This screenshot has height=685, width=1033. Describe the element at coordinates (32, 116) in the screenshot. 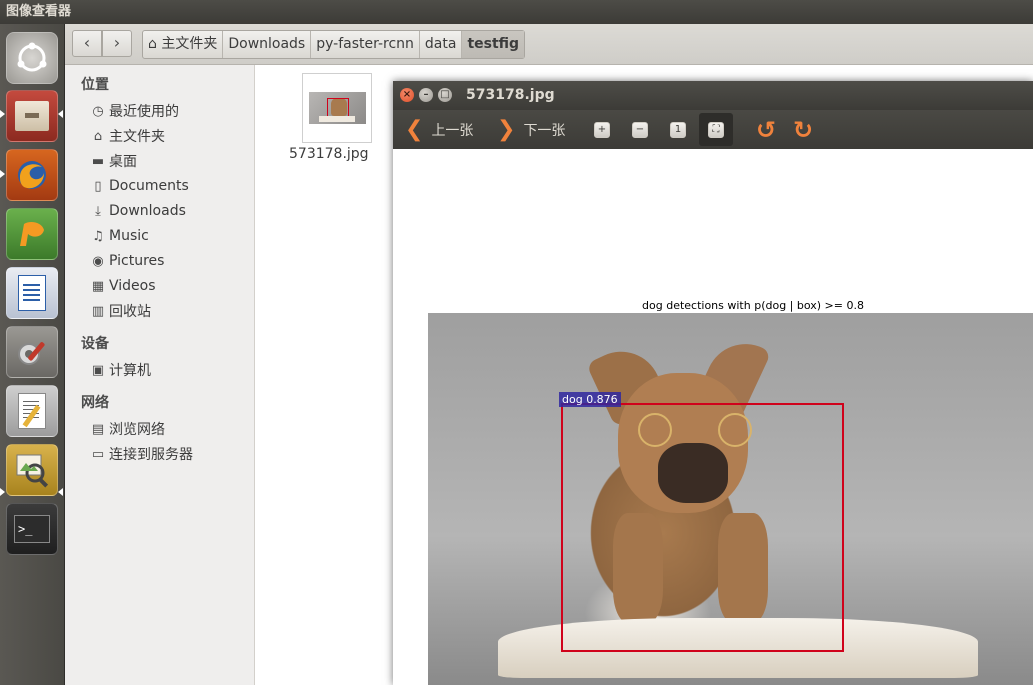

I see `files-icon` at that location.